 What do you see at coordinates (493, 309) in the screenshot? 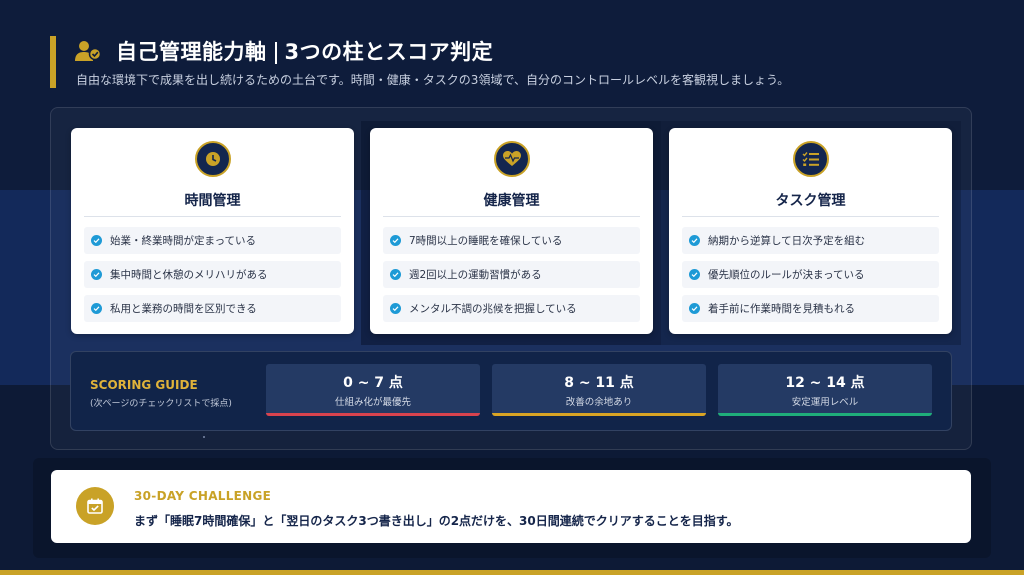
I see `check-item-label: メンタル不調の兆候を把握している` at bounding box center [493, 309].